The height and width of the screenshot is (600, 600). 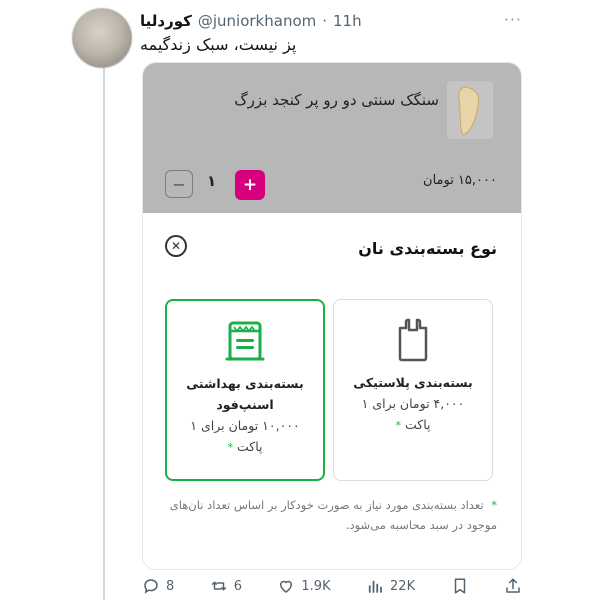 What do you see at coordinates (250, 185) in the screenshot?
I see `increase-quantity-button: +` at bounding box center [250, 185].